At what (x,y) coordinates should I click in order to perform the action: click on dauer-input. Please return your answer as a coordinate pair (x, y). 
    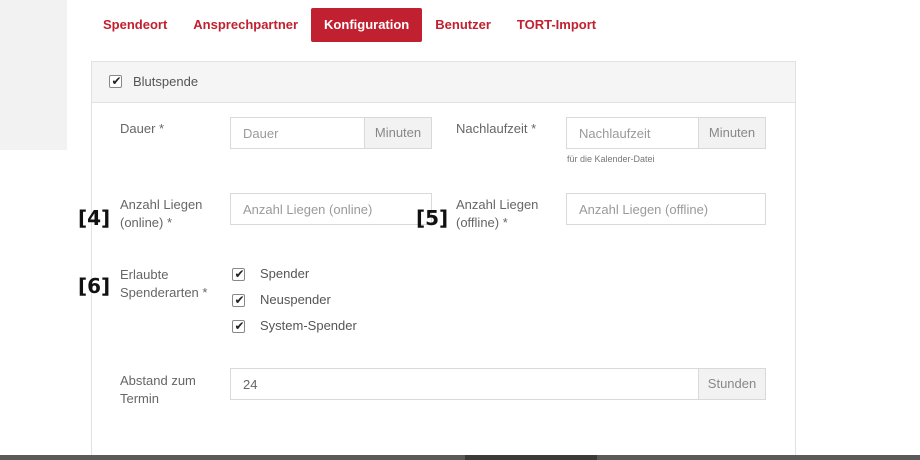
    Looking at the image, I should click on (297, 133).